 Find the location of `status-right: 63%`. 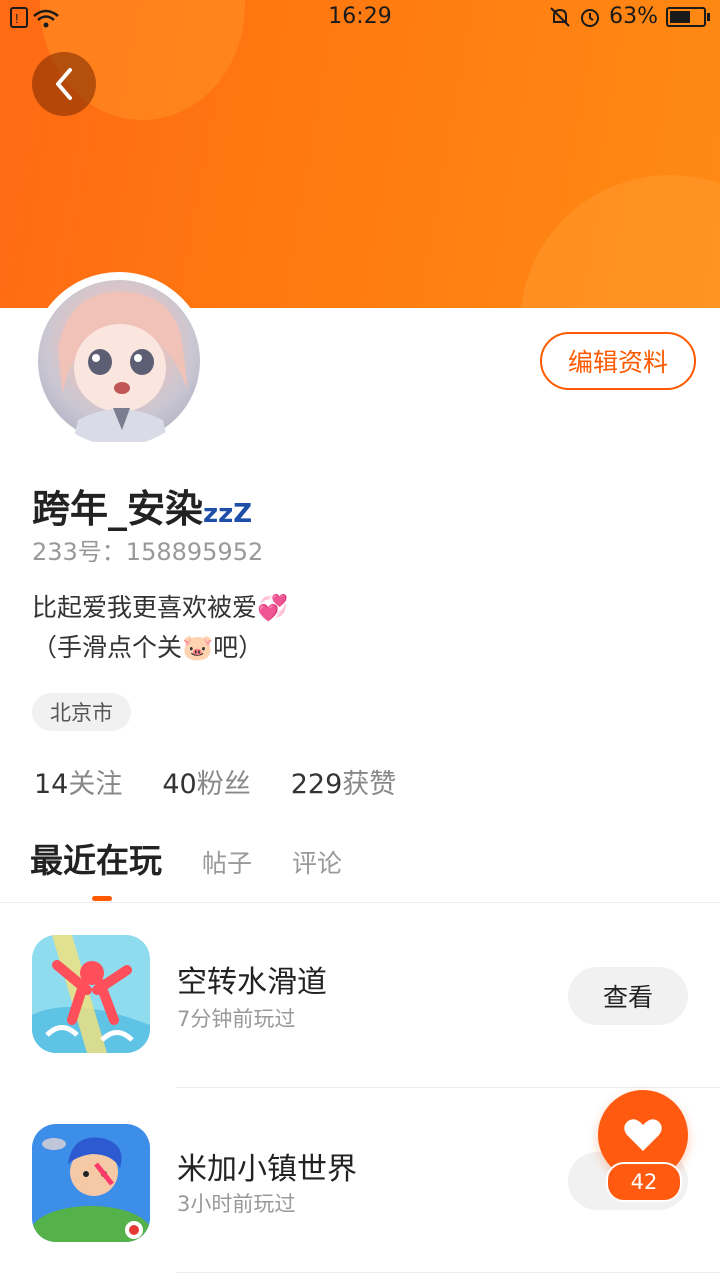

status-right: 63% is located at coordinates (629, 16).